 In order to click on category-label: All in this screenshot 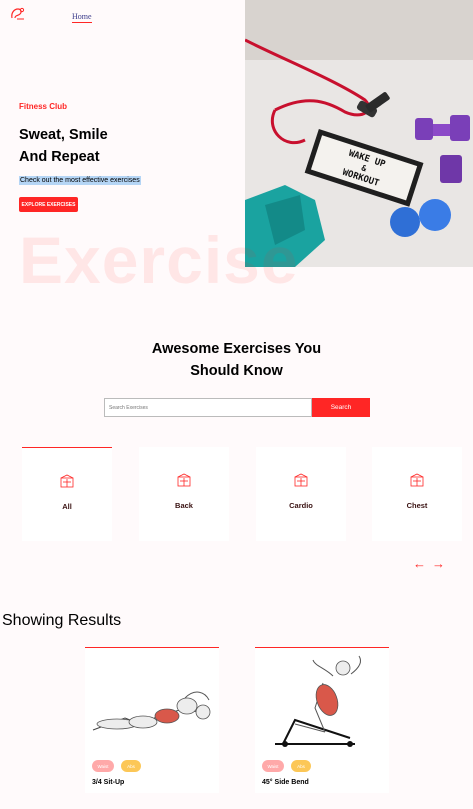, I will do `click(67, 506)`.